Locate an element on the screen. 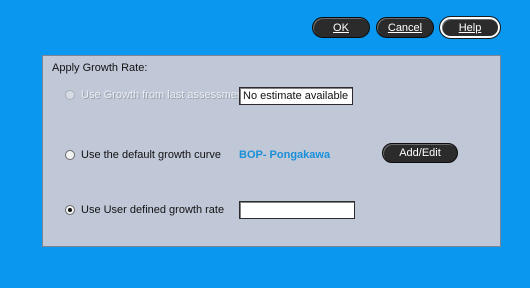  option-default-curve: Use the default growth curve is located at coordinates (143, 155).